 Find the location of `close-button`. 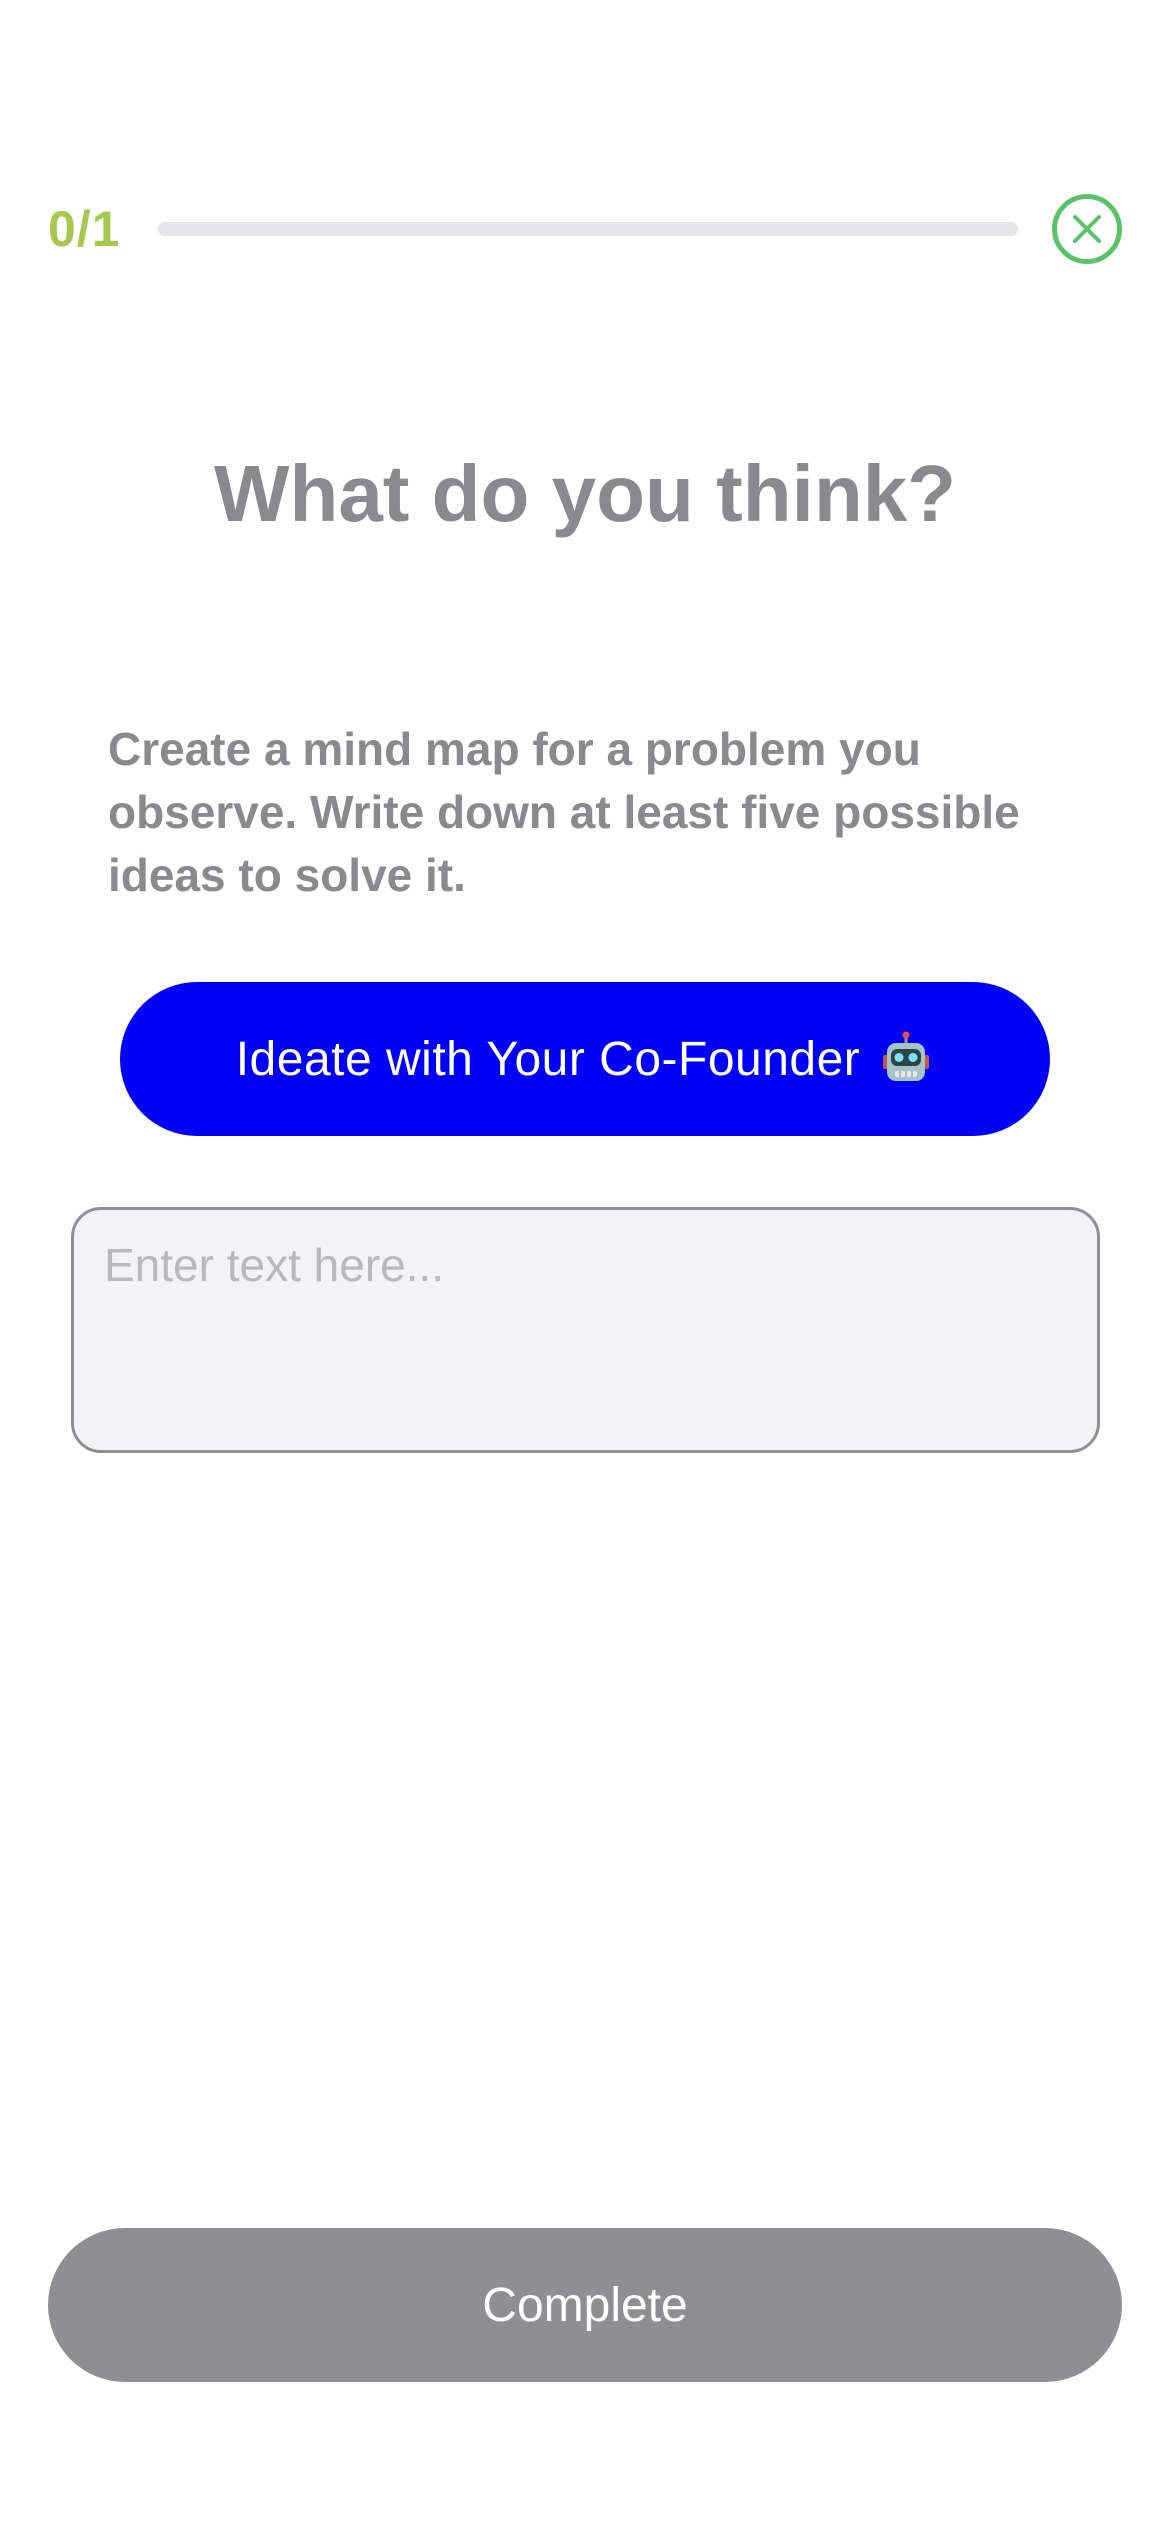

close-button is located at coordinates (1087, 229).